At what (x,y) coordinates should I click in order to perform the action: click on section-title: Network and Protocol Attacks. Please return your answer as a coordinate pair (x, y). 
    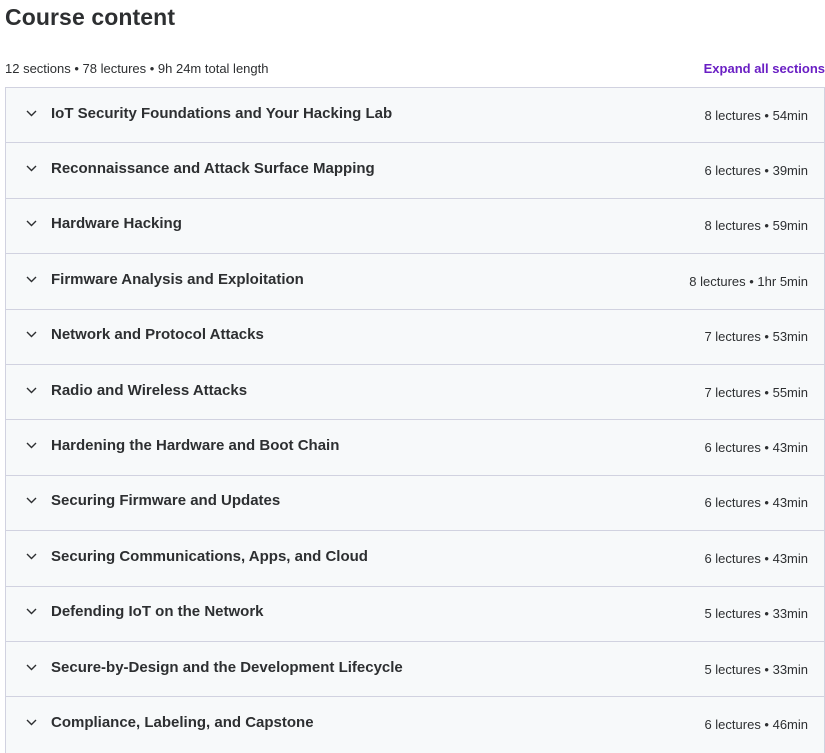
    Looking at the image, I should click on (157, 335).